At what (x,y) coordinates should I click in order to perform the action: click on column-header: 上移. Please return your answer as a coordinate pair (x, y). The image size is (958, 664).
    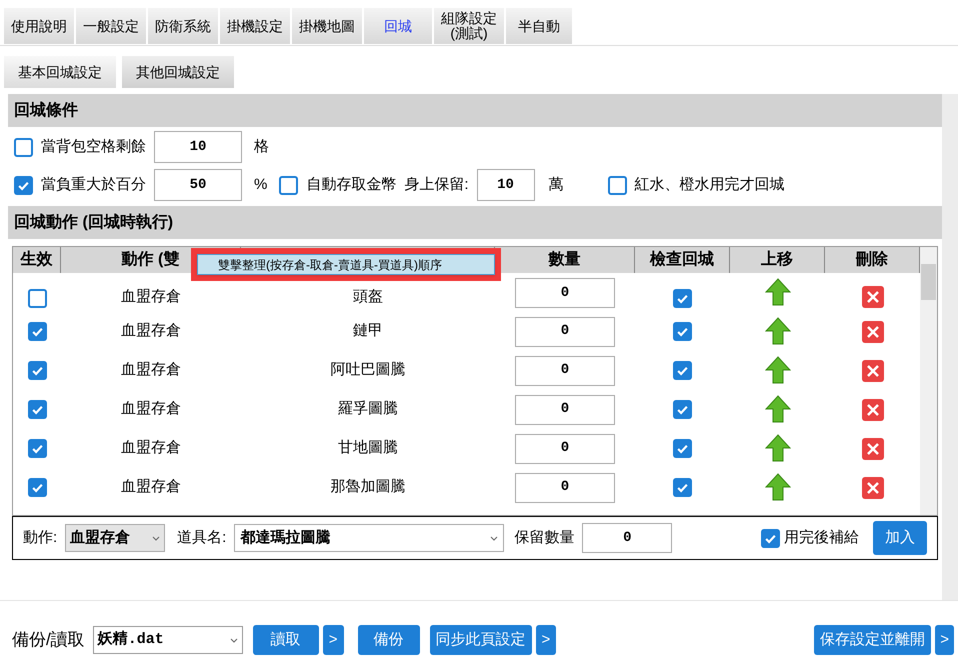
    Looking at the image, I should click on (777, 260).